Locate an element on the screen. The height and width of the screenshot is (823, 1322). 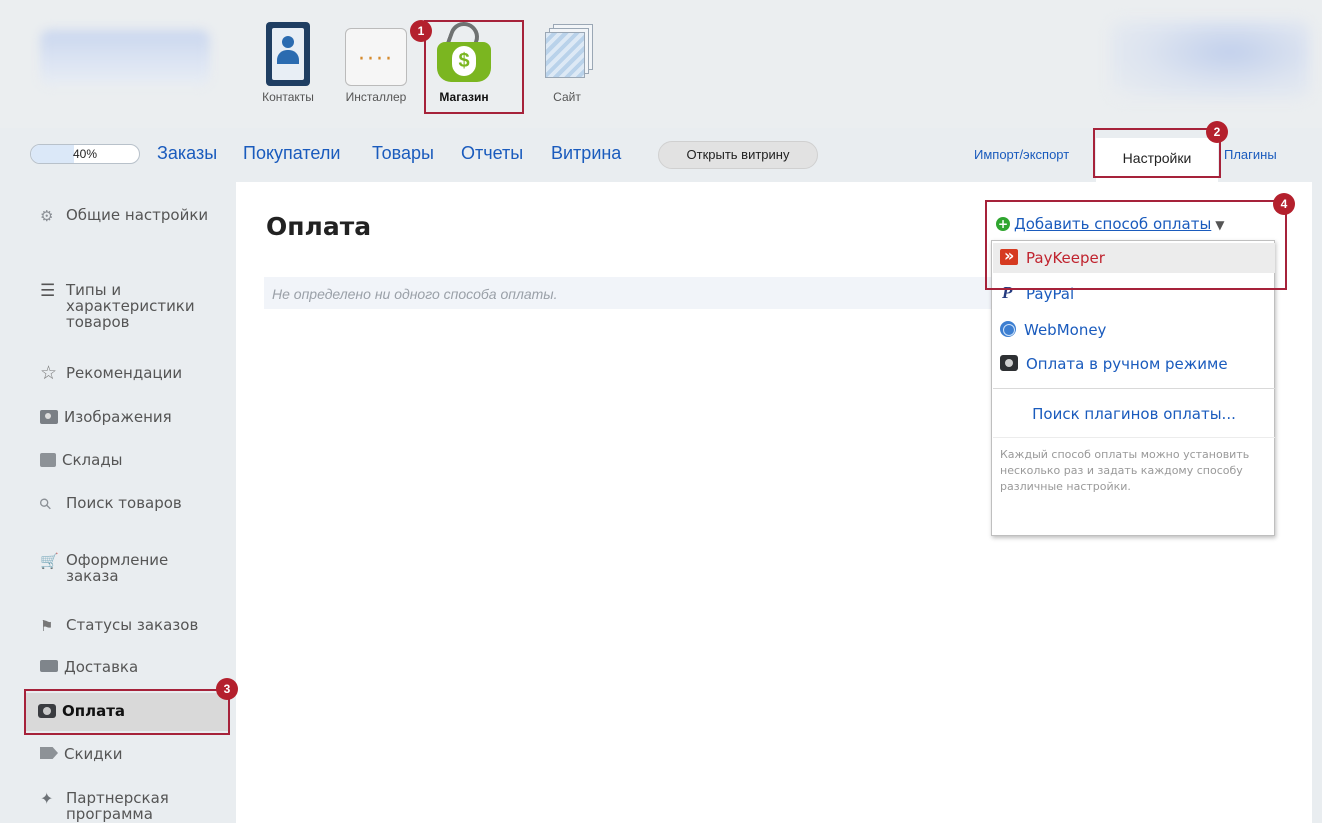
step-badge-2: 2 is located at coordinates (1217, 132).